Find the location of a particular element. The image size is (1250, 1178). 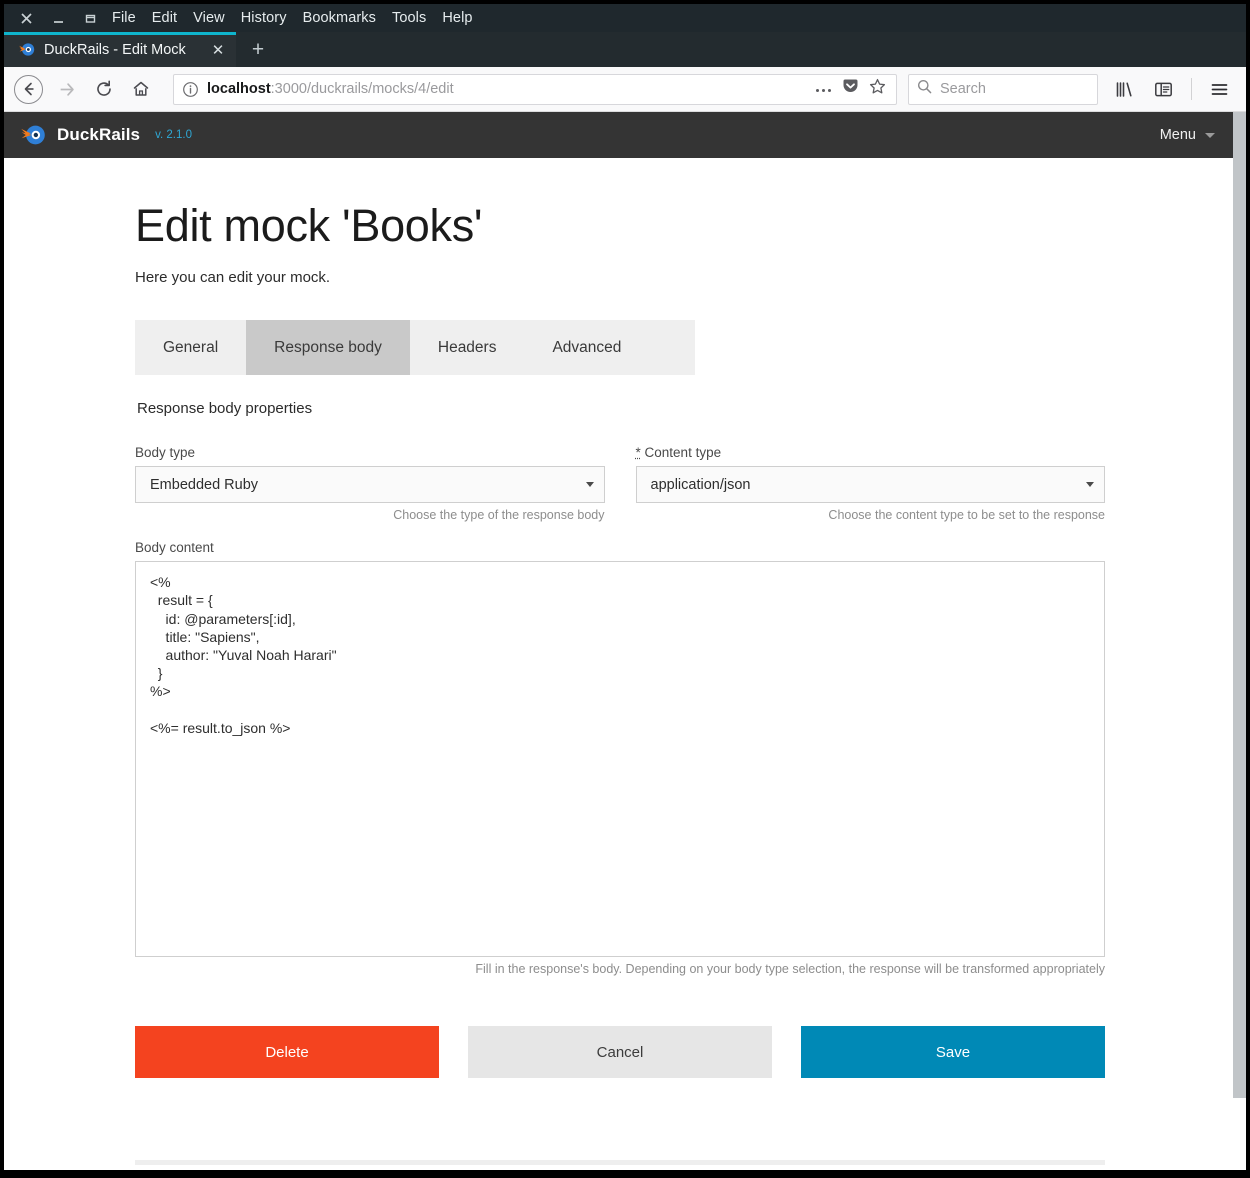

app-version: v. 2.1.0 is located at coordinates (173, 135).